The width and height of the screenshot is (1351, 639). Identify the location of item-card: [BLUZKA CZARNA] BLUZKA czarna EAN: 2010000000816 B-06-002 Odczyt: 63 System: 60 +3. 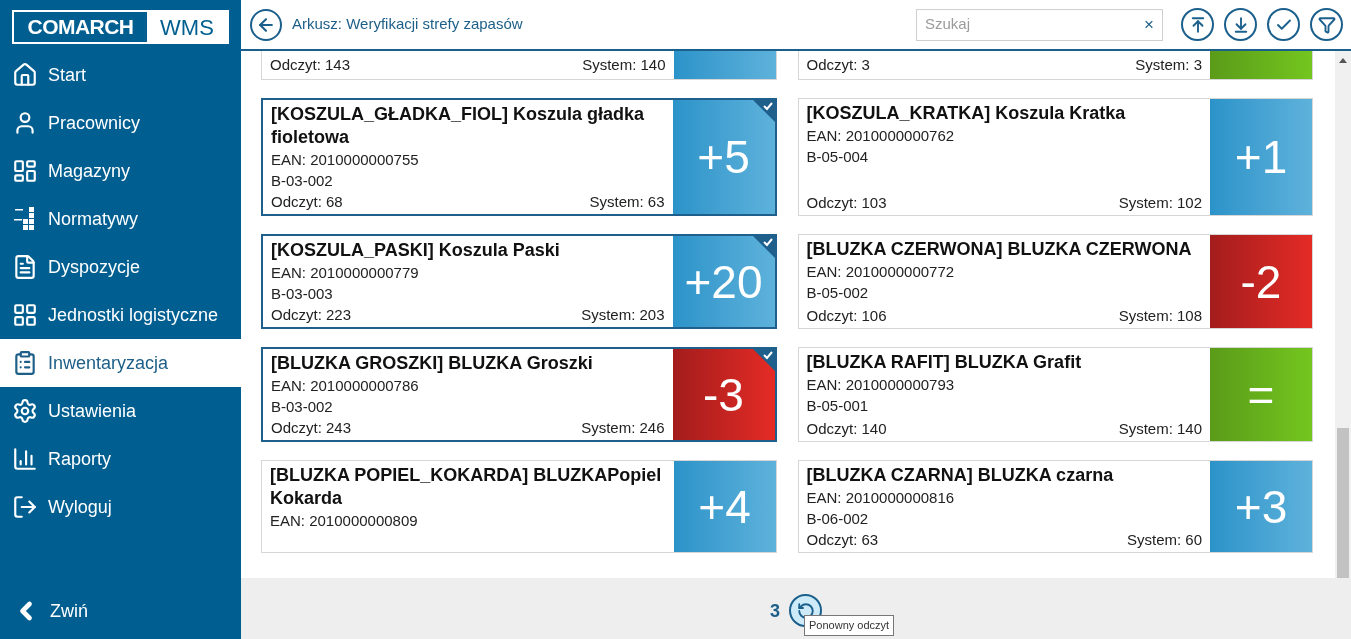
(1055, 506).